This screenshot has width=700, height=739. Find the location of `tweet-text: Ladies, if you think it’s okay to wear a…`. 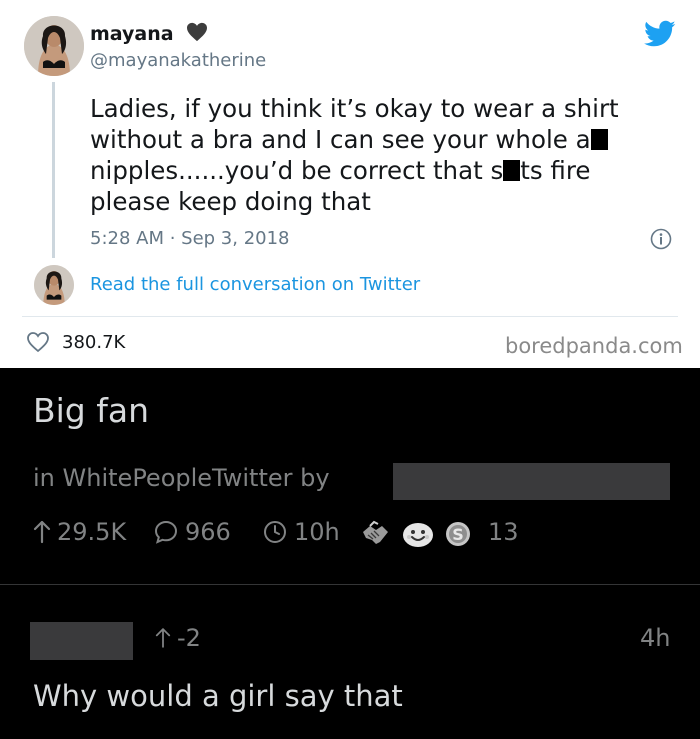

tweet-text: Ladies, if you think it’s okay to wear a… is located at coordinates (380, 155).